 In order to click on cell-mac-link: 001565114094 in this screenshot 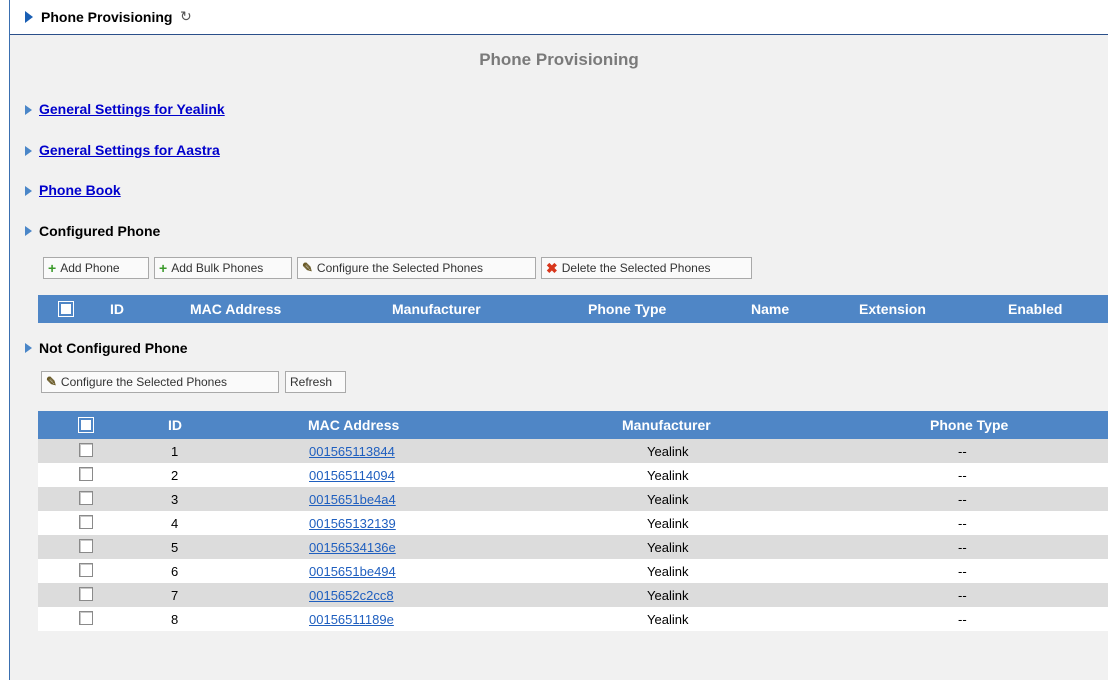, I will do `click(352, 475)`.